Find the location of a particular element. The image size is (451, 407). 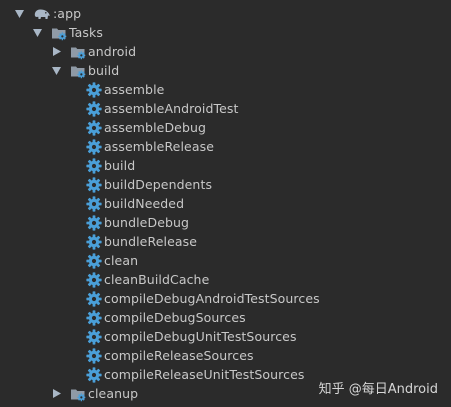

tasks-label: Tasks is located at coordinates (86, 32).